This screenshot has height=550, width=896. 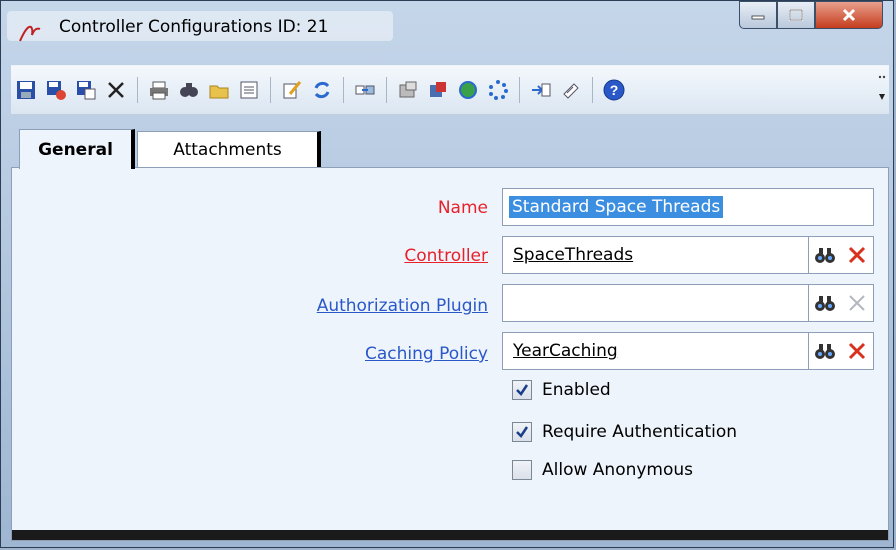 I want to click on require-authentication-check-box, so click(x=522, y=432).